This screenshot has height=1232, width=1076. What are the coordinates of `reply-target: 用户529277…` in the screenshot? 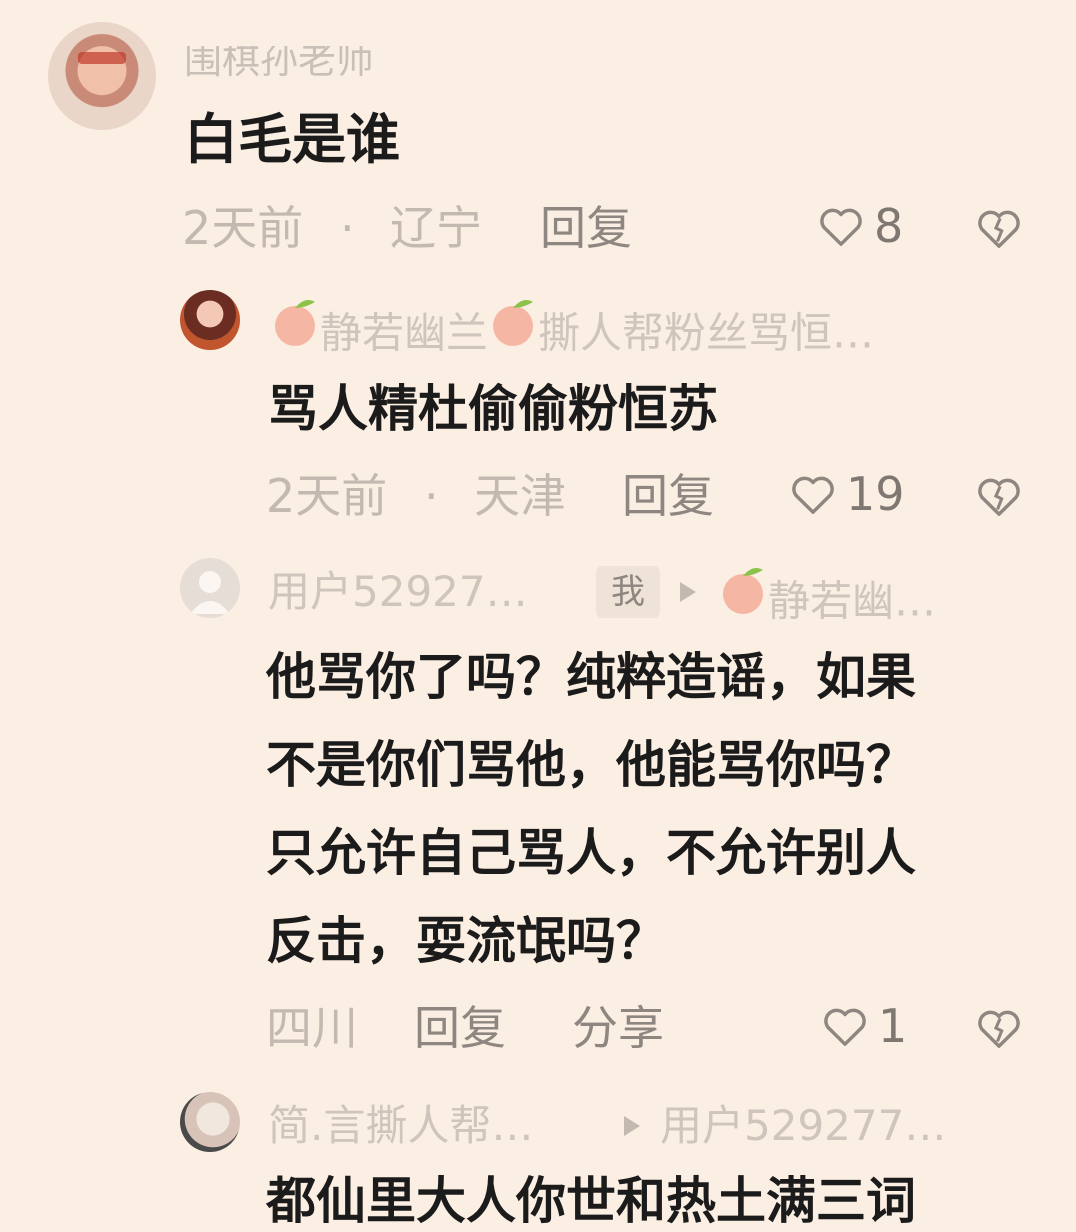 It's located at (803, 1126).